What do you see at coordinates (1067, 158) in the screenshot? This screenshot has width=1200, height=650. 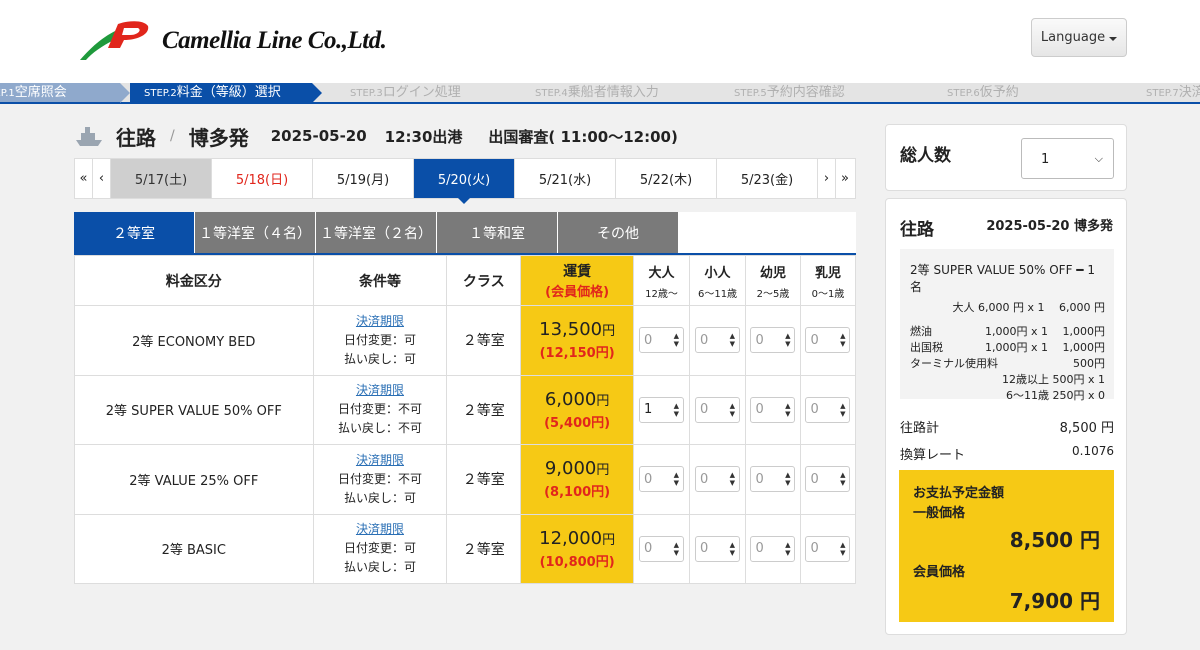 I see `total-people-select: 1 ⌵` at bounding box center [1067, 158].